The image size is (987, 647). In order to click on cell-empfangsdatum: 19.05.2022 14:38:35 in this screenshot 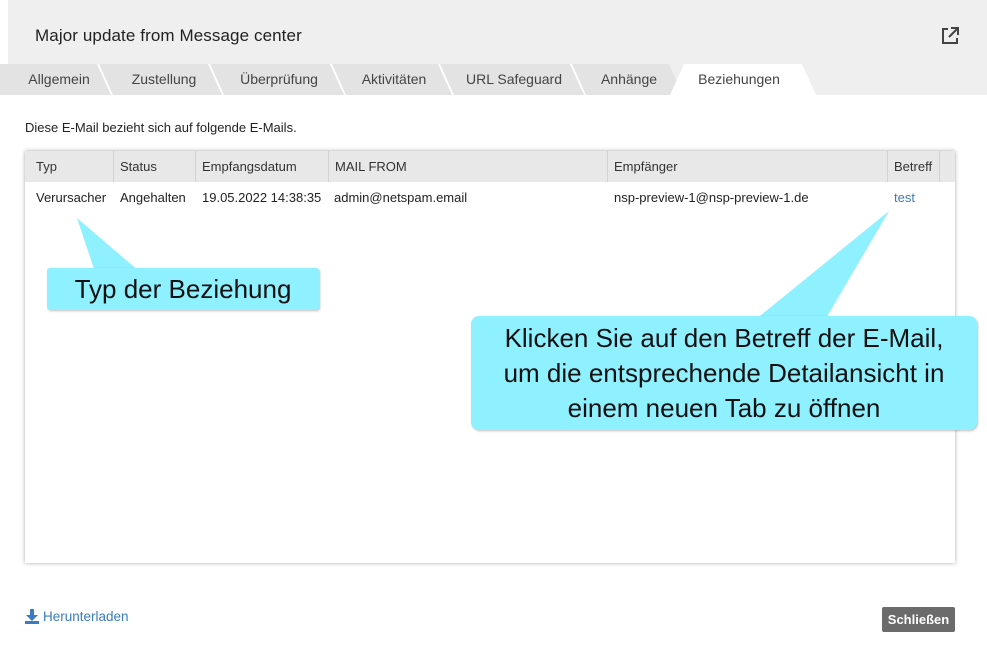, I will do `click(262, 197)`.